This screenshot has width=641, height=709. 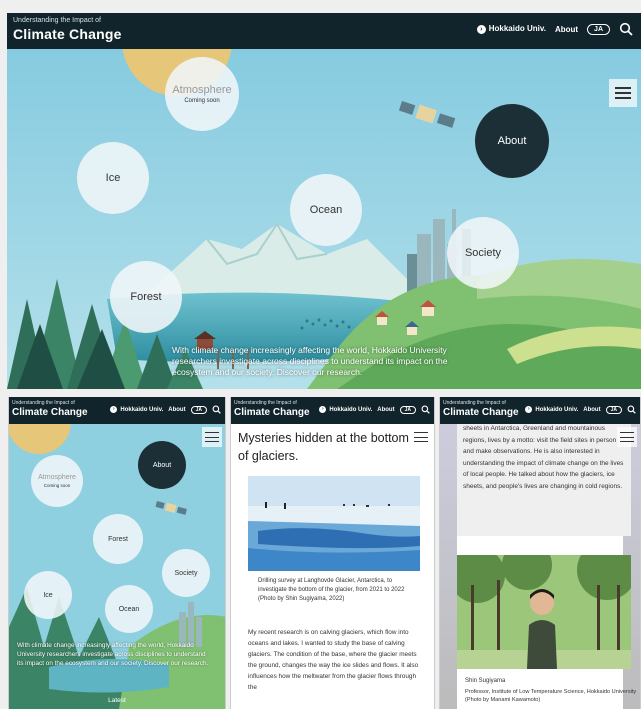 I want to click on researcher-photo, so click(x=544, y=612).